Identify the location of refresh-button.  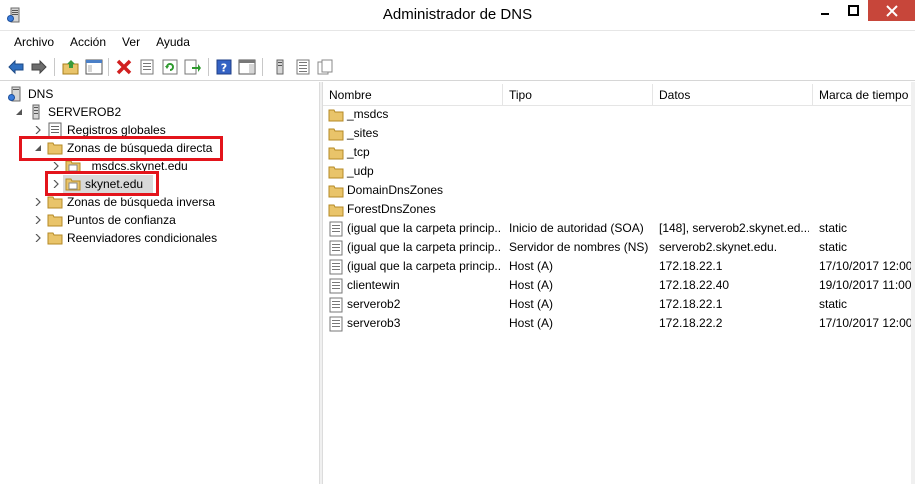
(170, 67).